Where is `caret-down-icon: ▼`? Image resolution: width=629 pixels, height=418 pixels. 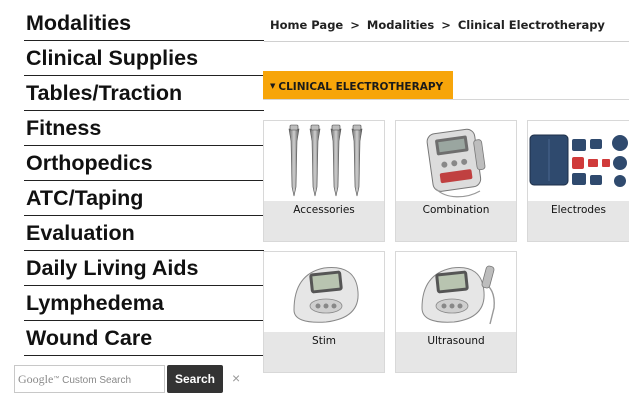 caret-down-icon: ▼ is located at coordinates (273, 86).